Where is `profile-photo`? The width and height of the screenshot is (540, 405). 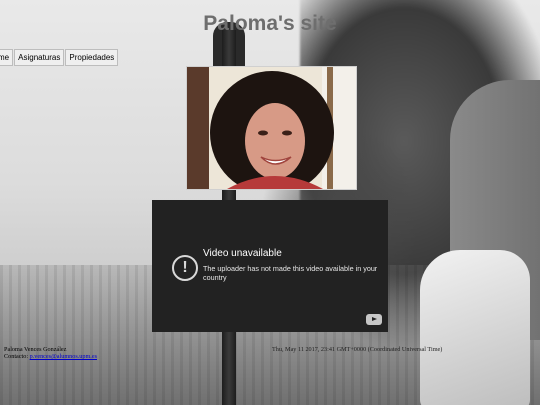
profile-photo is located at coordinates (271, 128).